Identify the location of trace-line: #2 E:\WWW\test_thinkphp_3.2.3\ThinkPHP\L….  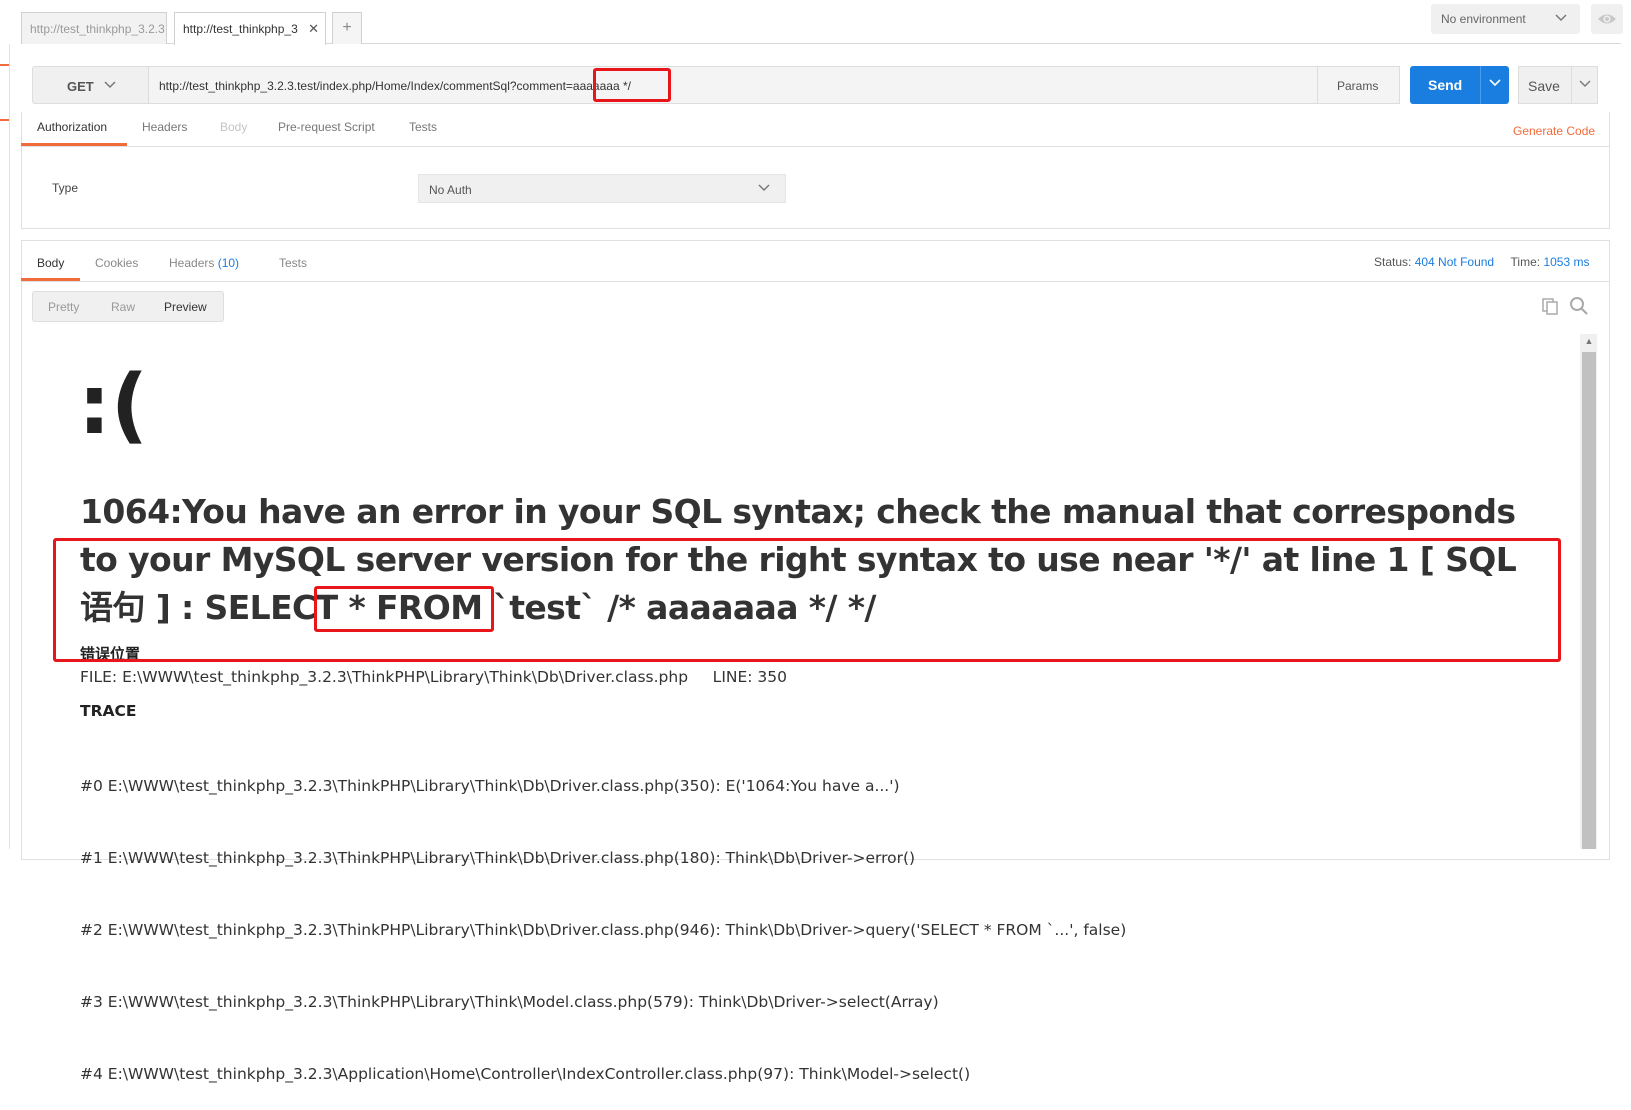
(603, 930).